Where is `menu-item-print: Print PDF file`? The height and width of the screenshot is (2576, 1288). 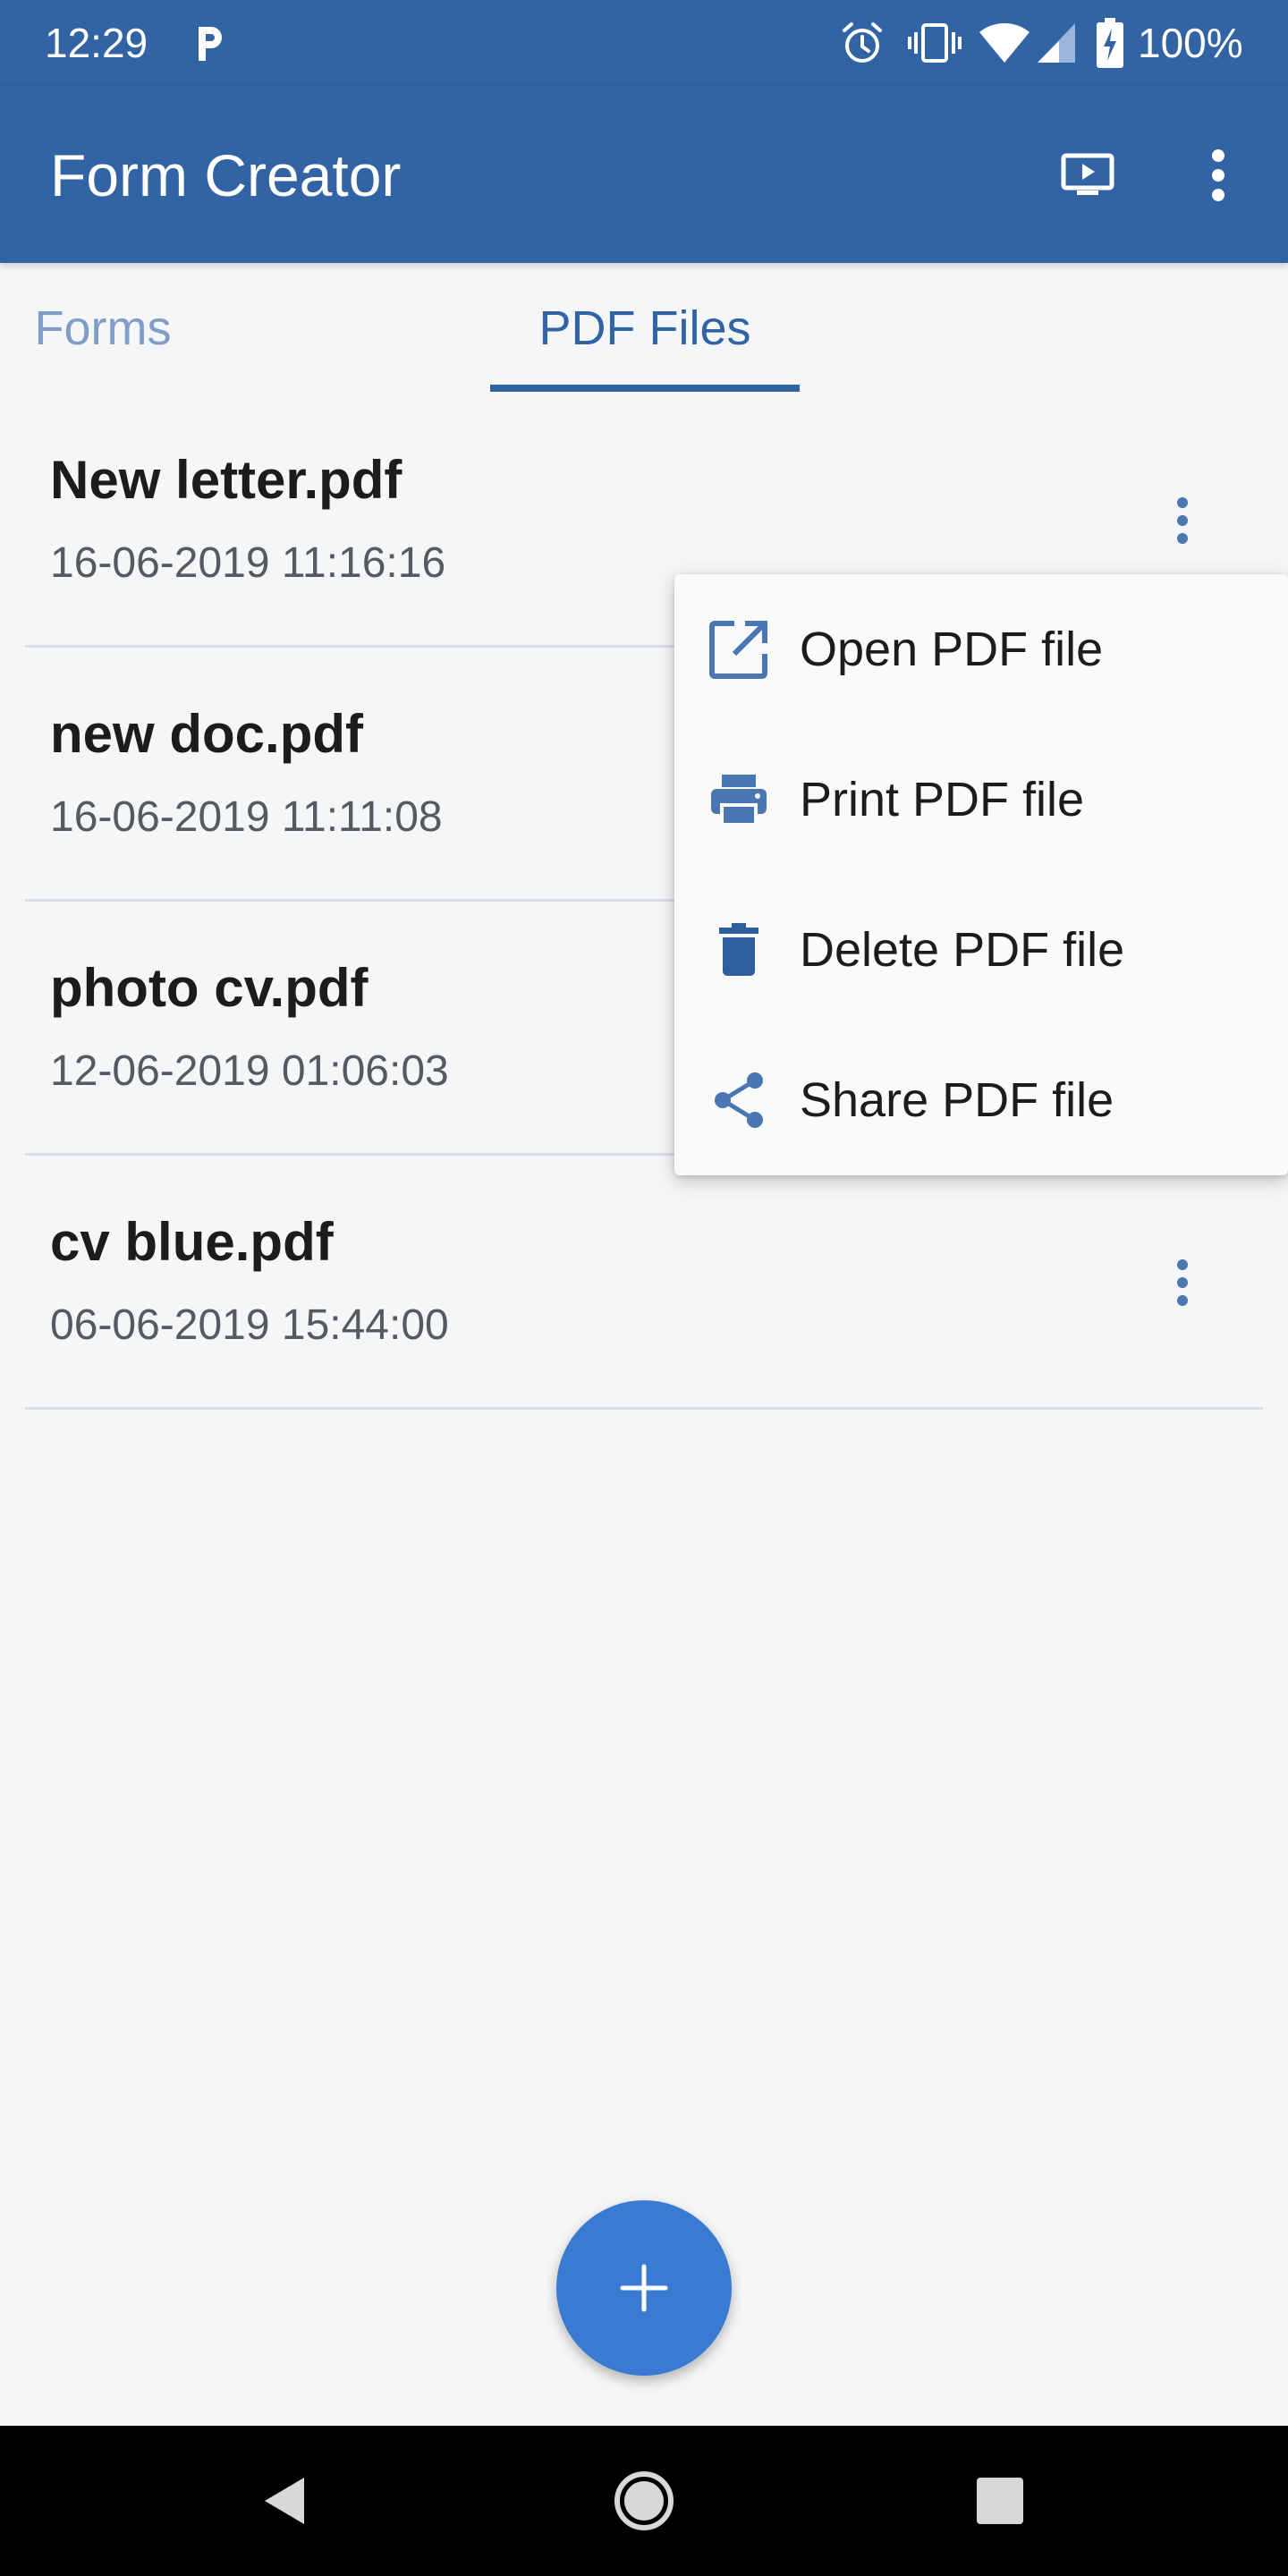 menu-item-print: Print PDF file is located at coordinates (981, 799).